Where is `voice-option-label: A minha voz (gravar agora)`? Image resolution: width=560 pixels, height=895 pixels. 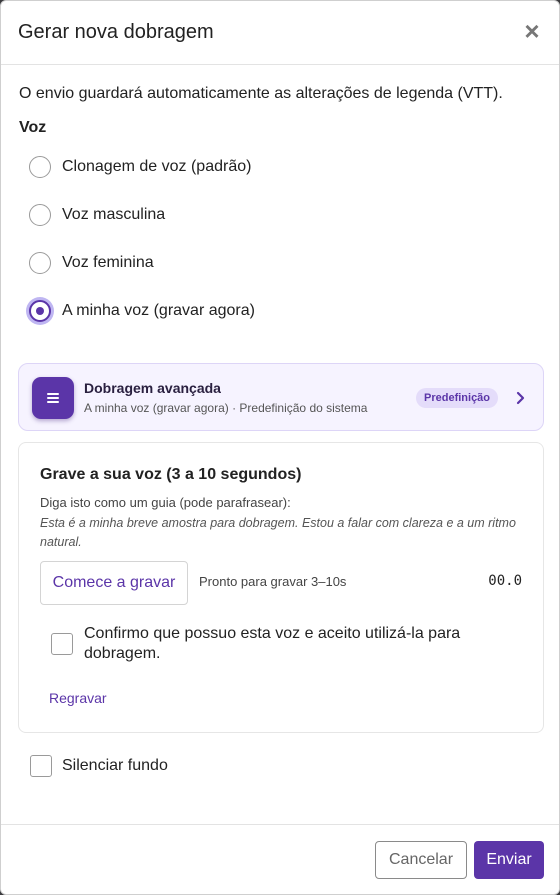
voice-option-label: A minha voz (gravar agora) is located at coordinates (158, 310).